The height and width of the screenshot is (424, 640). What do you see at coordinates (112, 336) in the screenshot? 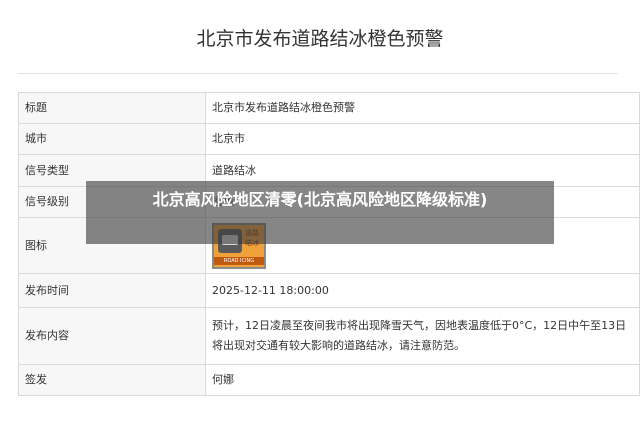
I see `row-label-content: 发布内容` at bounding box center [112, 336].